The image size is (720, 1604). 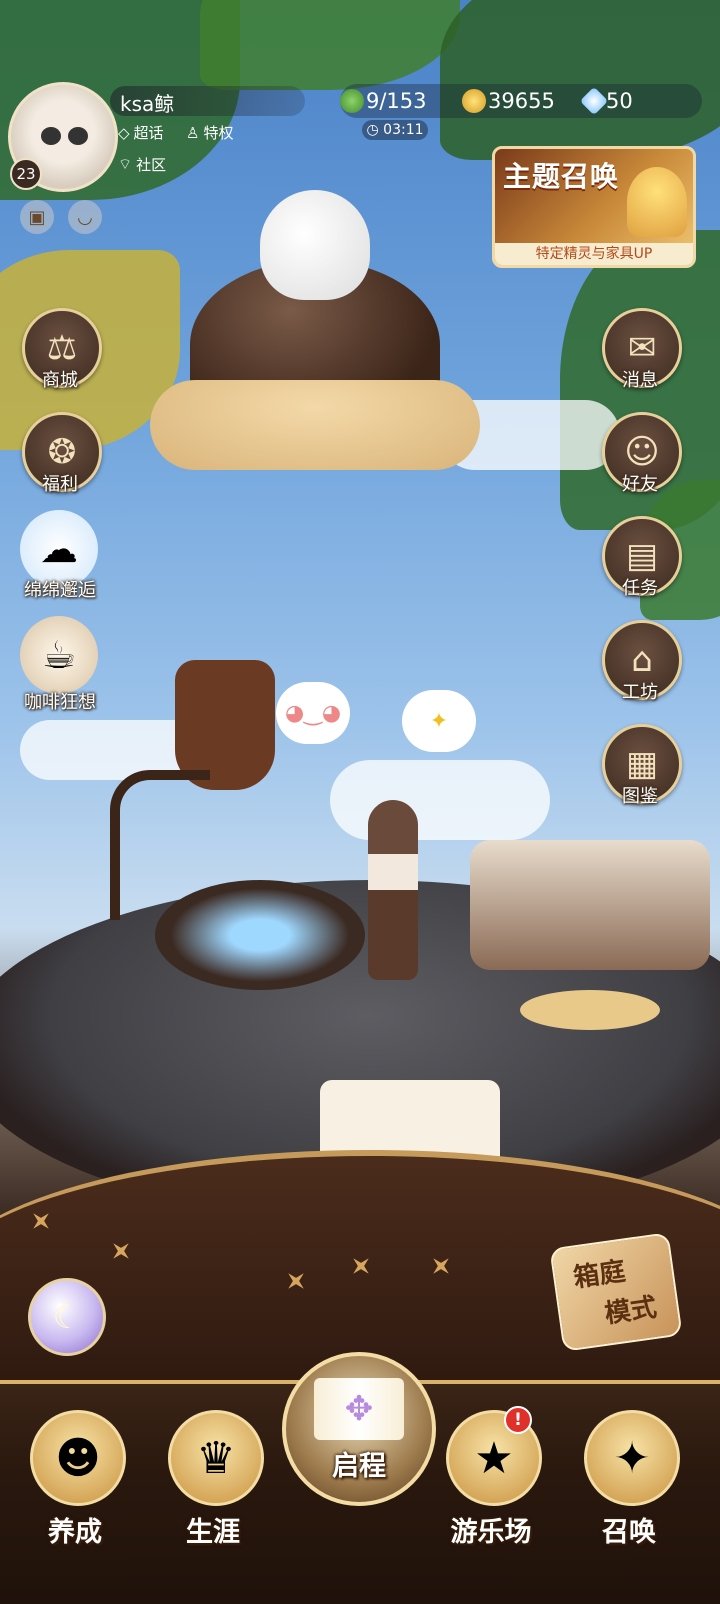 What do you see at coordinates (216, 1458) in the screenshot?
I see `crown-icon: ♛` at bounding box center [216, 1458].